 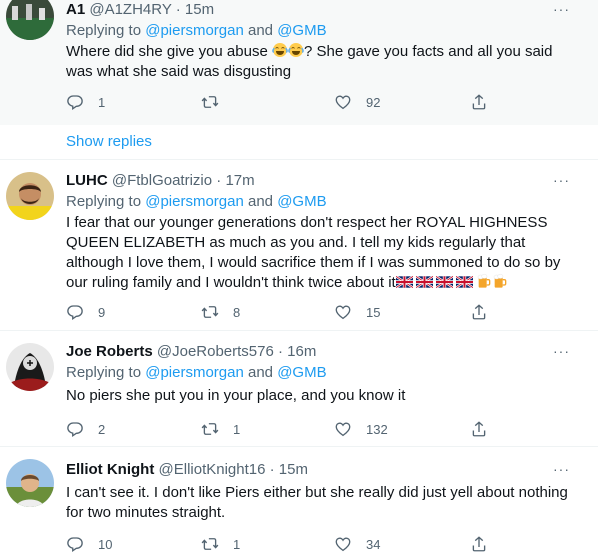 I want to click on timestamp: · 16m, so click(x=297, y=351).